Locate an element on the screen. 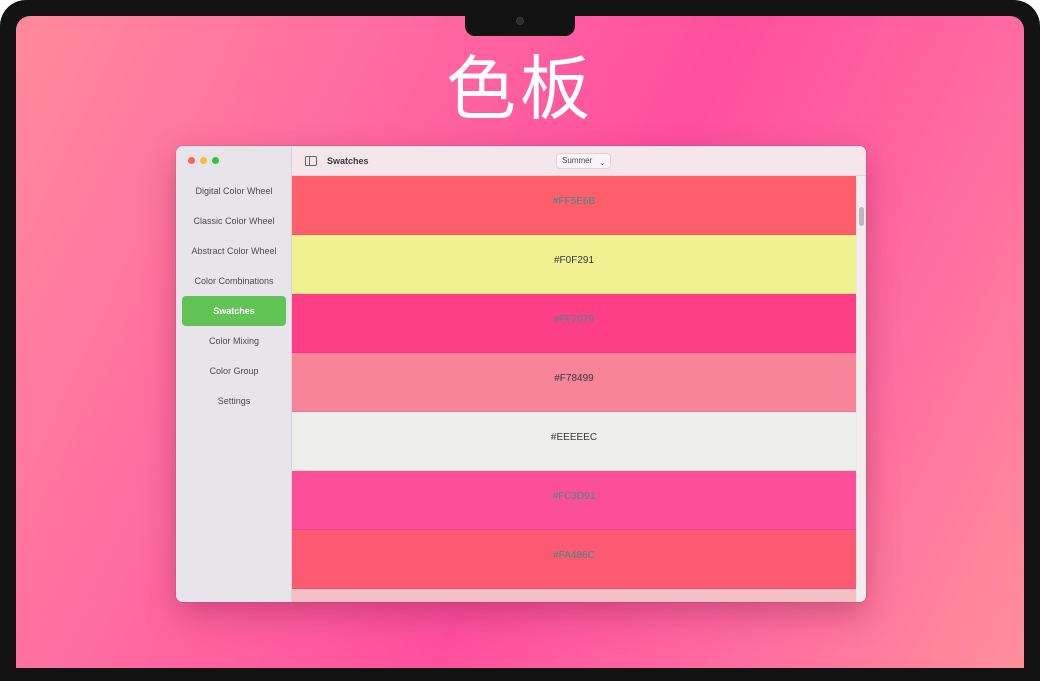  swatch-row is located at coordinates (574, 595).